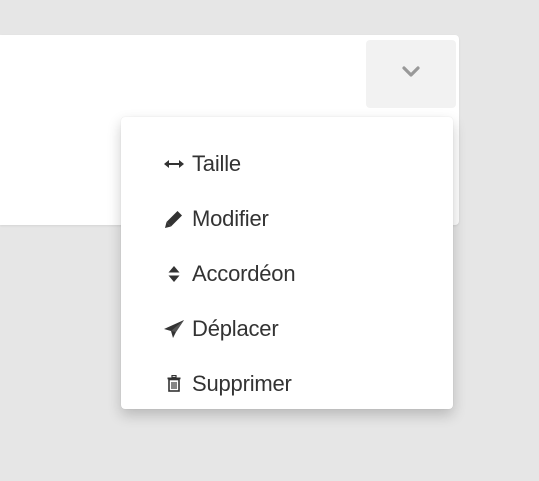 The image size is (539, 481). Describe the element at coordinates (216, 163) in the screenshot. I see `menu-item-label: Taille` at that location.